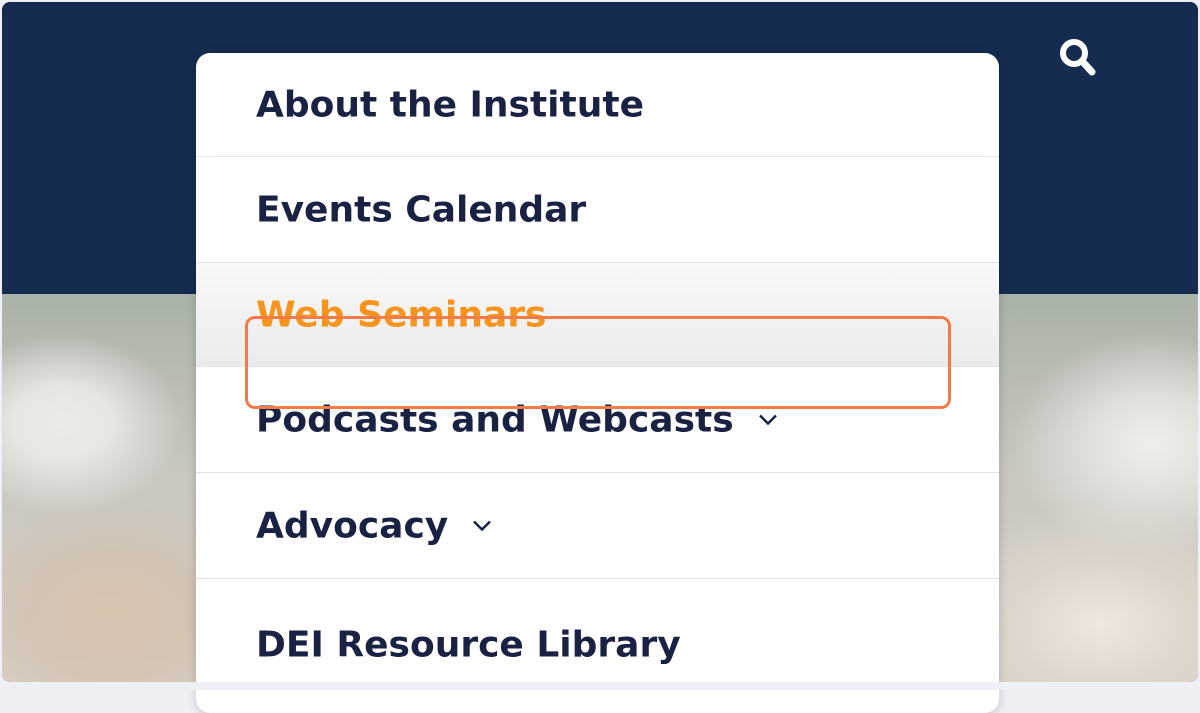  I want to click on menu-item-advocacy: Advocacy, so click(597, 526).